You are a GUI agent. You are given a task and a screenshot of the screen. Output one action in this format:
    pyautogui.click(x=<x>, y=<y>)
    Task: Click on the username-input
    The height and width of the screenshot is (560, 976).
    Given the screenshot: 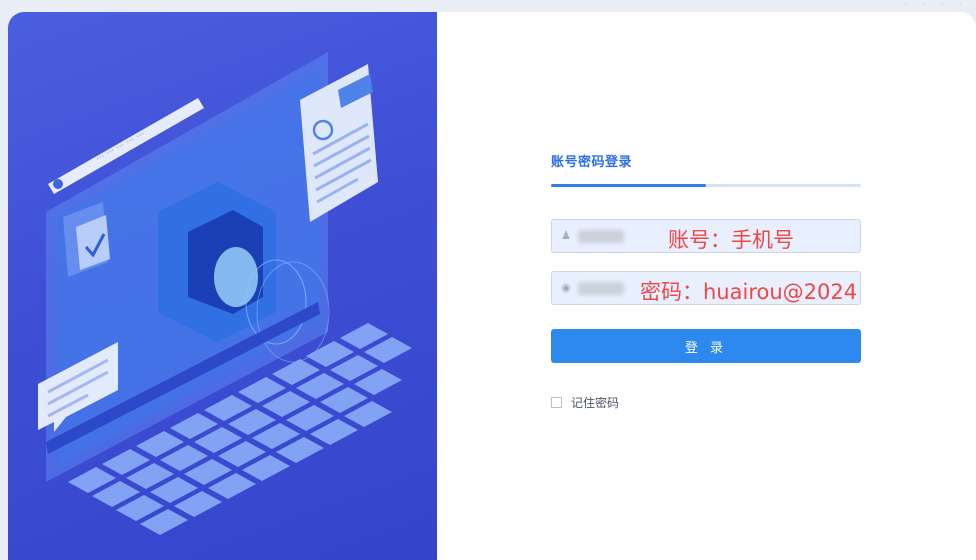 What is the action you would take?
    pyautogui.click(x=706, y=236)
    